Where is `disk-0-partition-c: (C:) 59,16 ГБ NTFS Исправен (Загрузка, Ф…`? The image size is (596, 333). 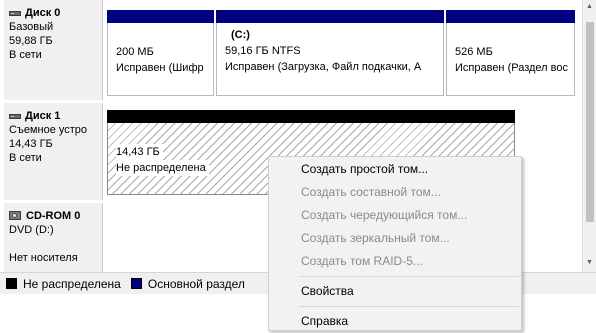 disk-0-partition-c: (C:) 59,16 ГБ NTFS Исправен (Загрузка, Ф… is located at coordinates (330, 53).